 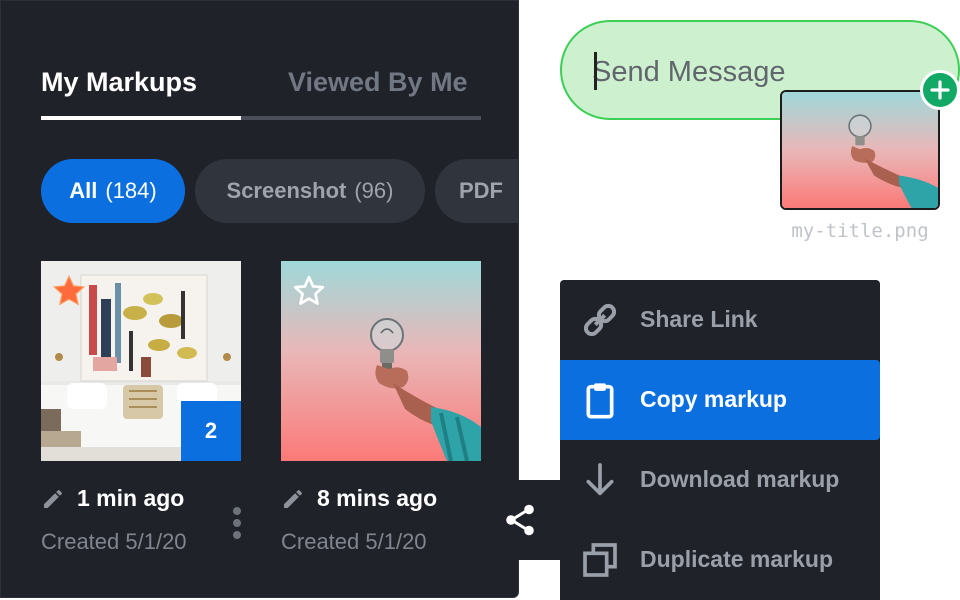 I want to click on plus-icon, so click(x=940, y=90).